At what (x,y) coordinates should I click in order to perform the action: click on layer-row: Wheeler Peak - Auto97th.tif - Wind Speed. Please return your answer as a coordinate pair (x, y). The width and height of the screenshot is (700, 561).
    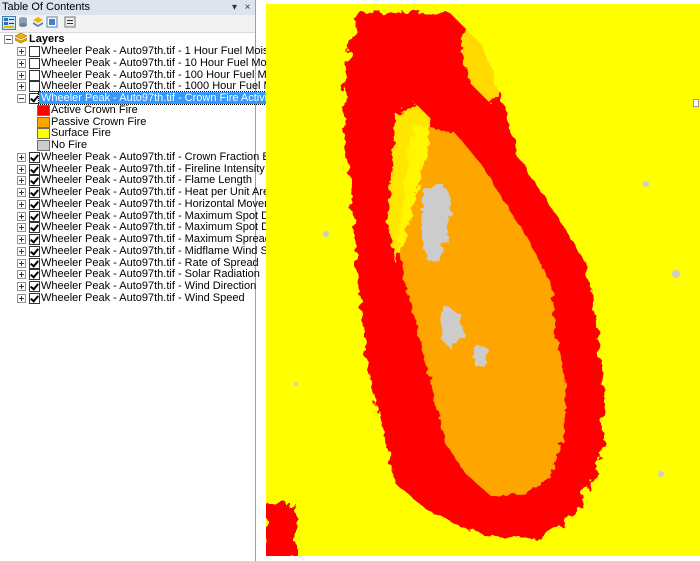
    Looking at the image, I should click on (127, 298).